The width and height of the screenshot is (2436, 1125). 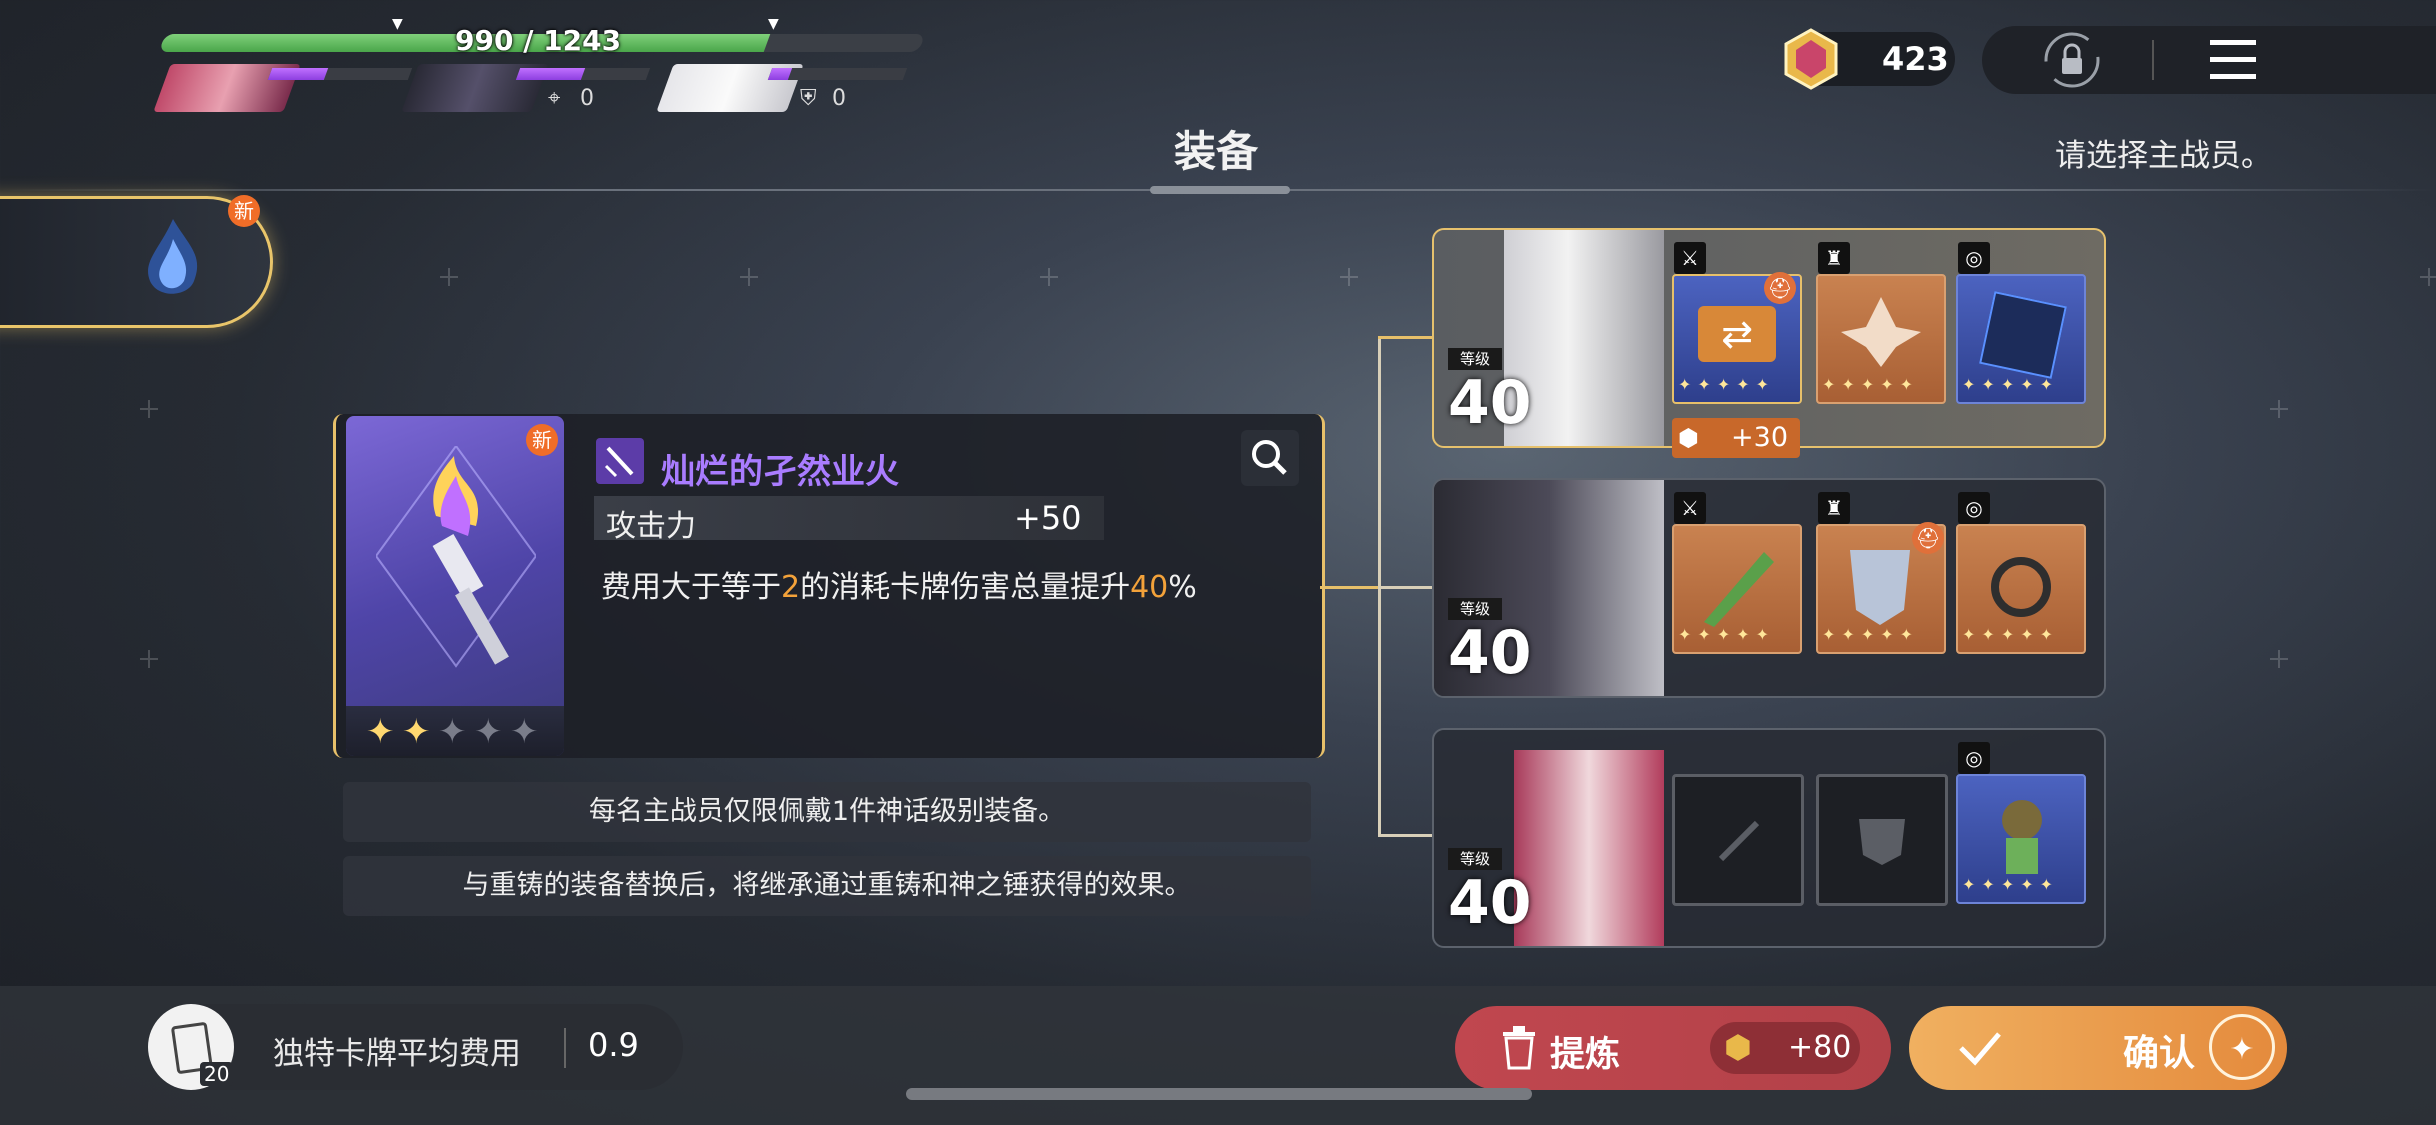 What do you see at coordinates (849, 520) in the screenshot?
I see `attack-stat-row: 攻击力 +50` at bounding box center [849, 520].